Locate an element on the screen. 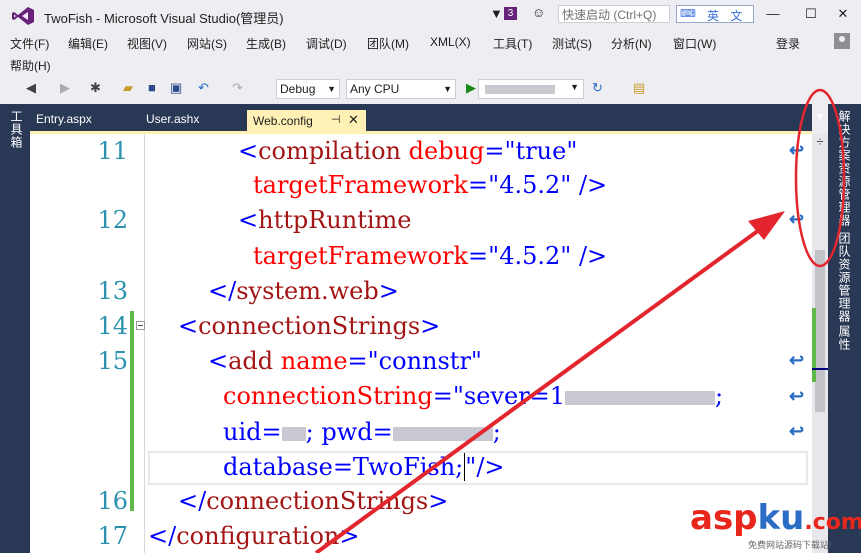  watermark: aspku.com 免费网站源码下载站! is located at coordinates (775, 525).